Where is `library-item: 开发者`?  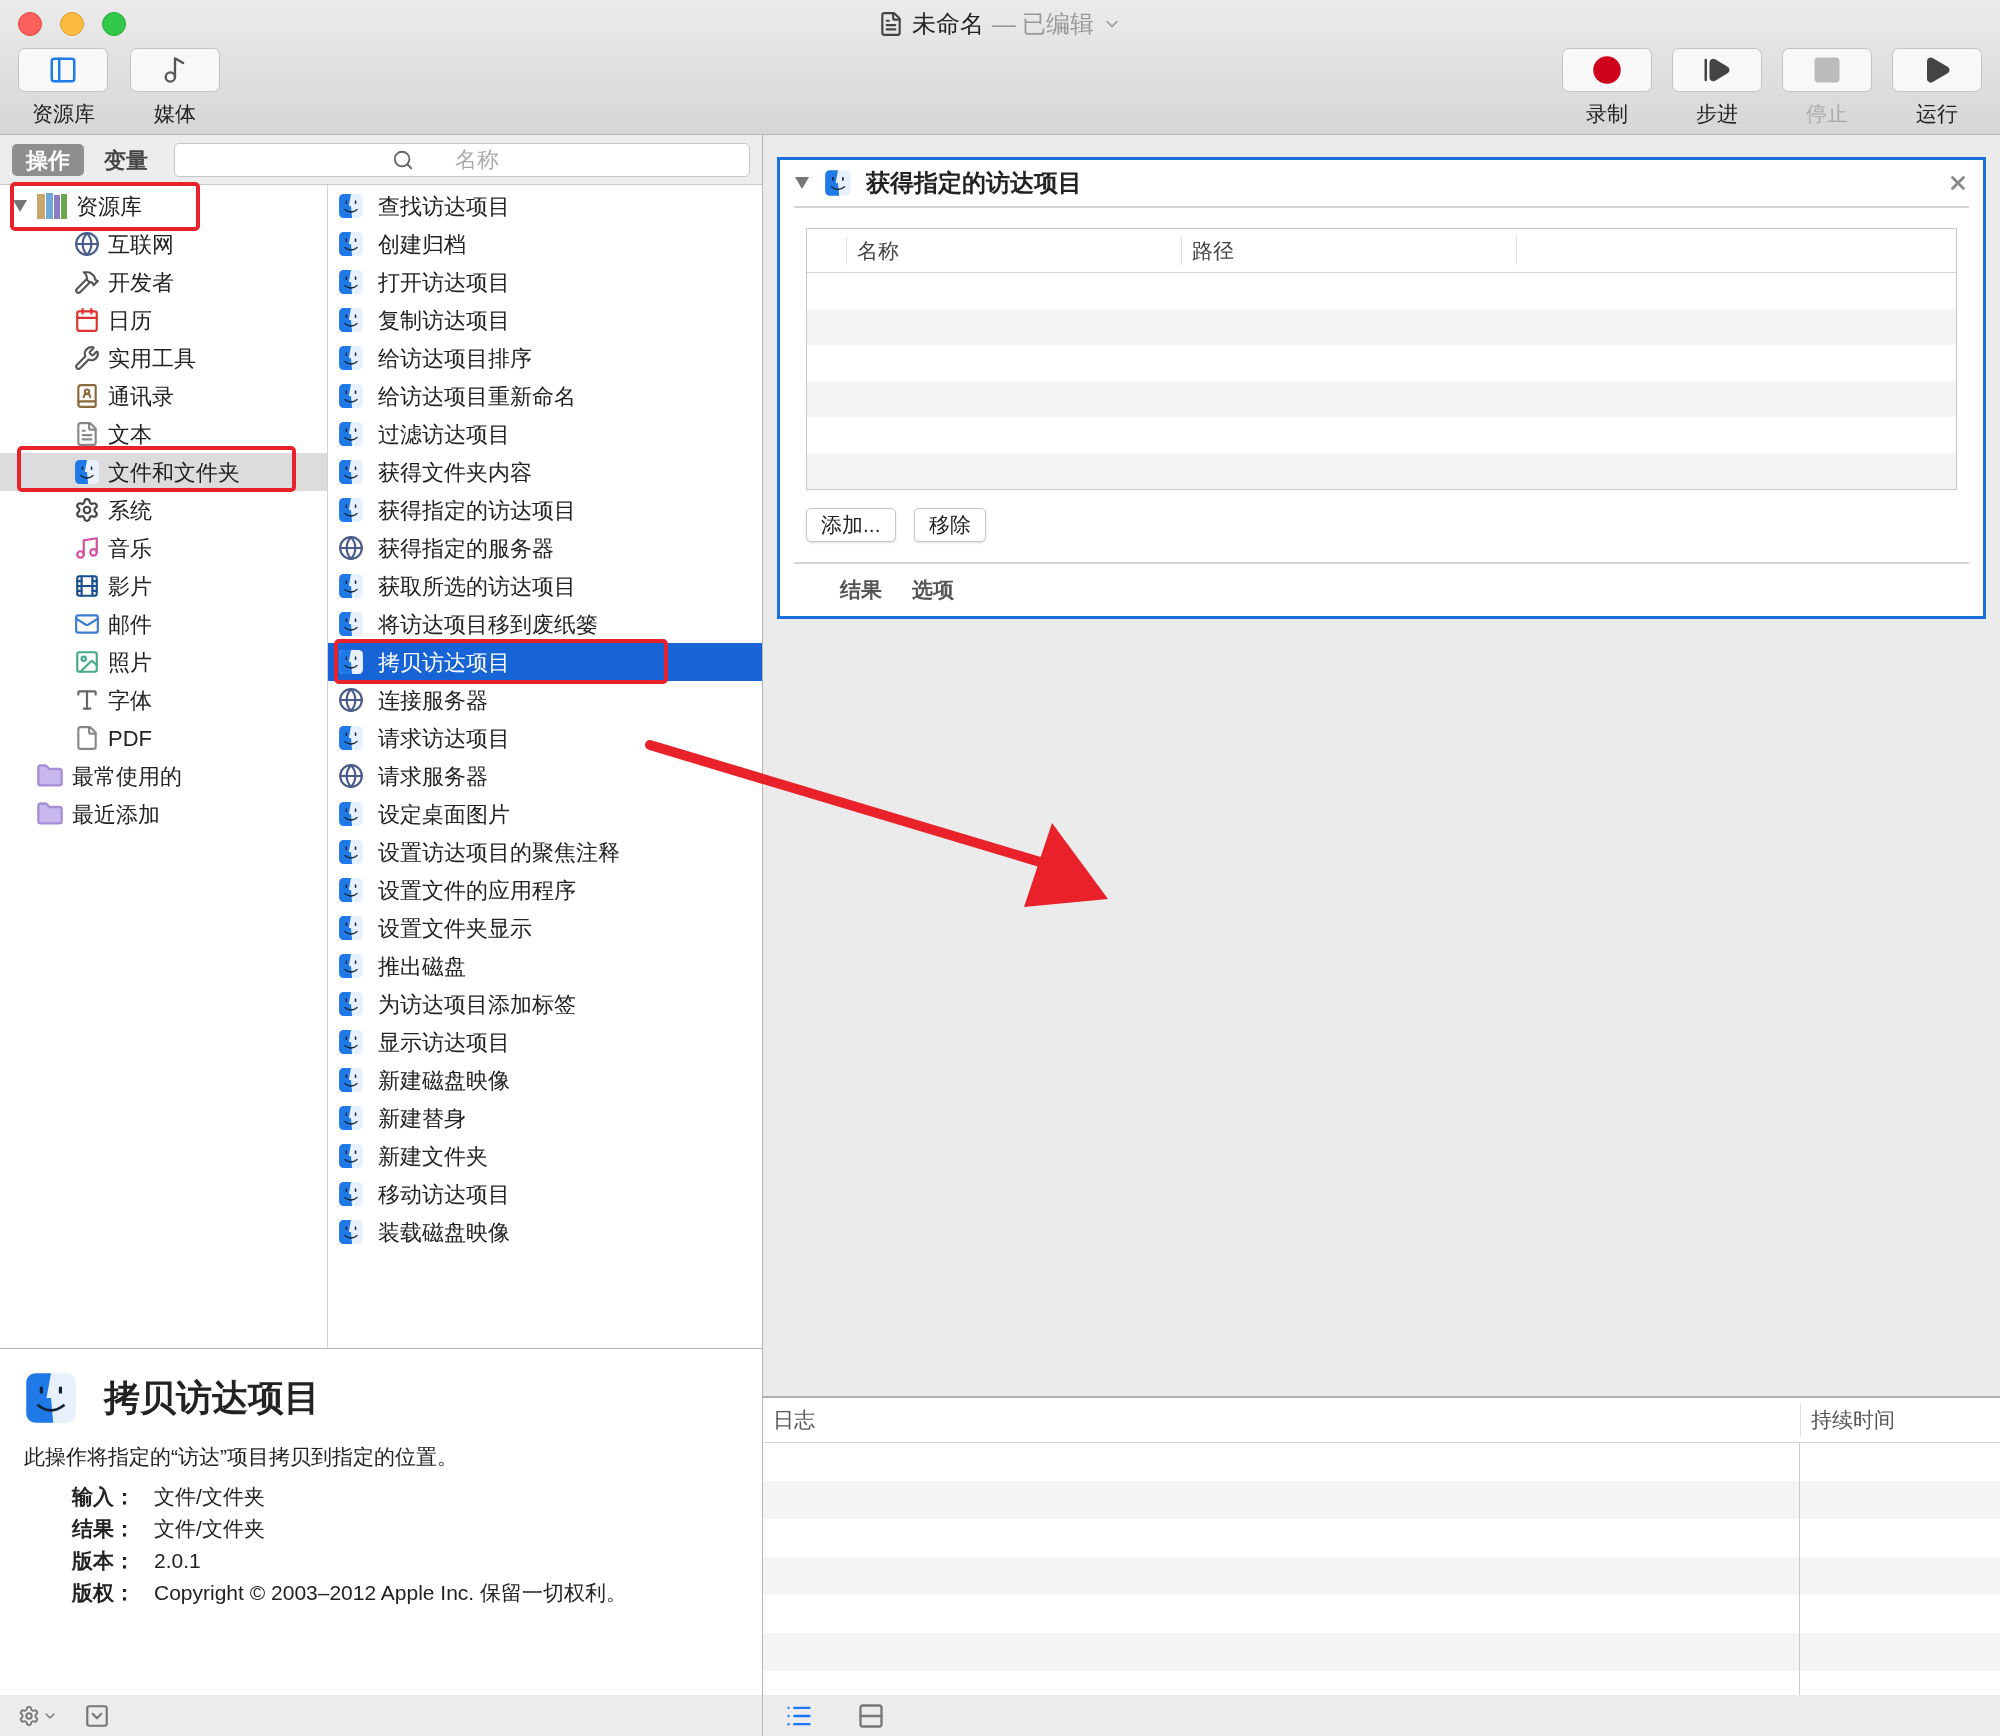 library-item: 开发者 is located at coordinates (163, 282).